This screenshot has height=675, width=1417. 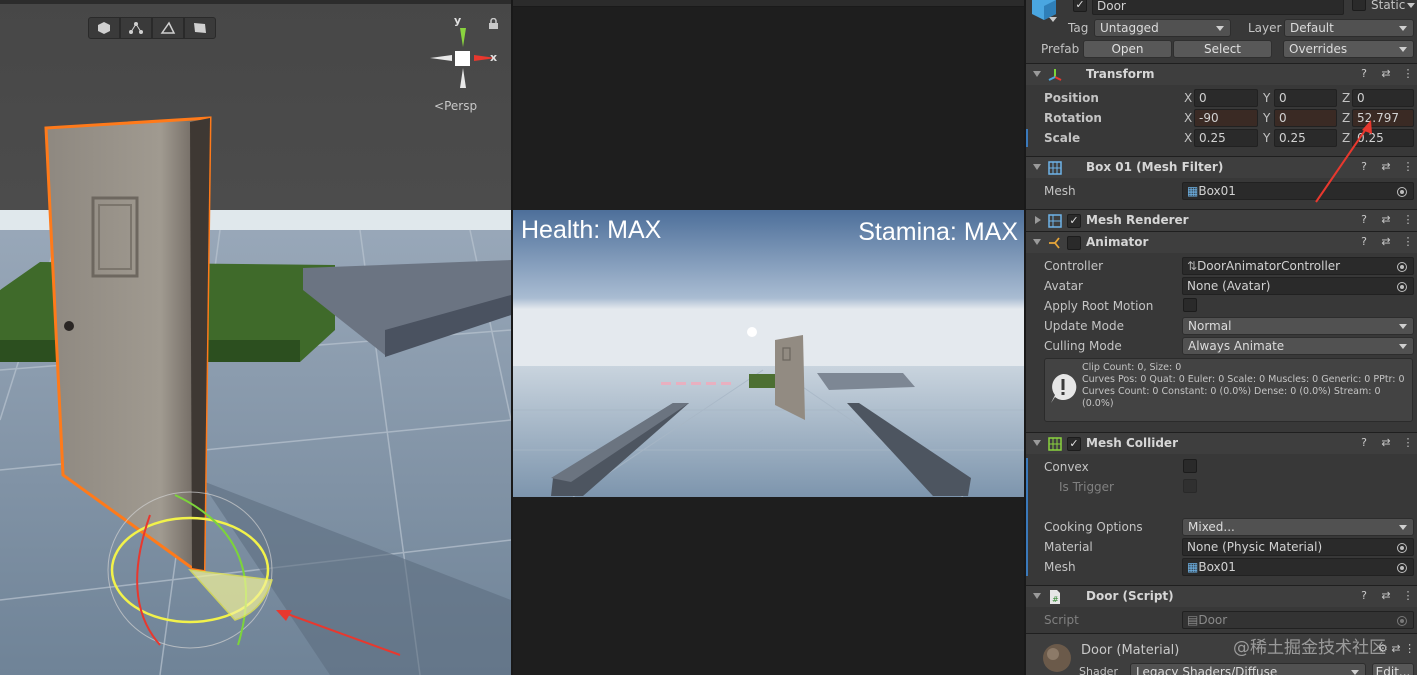 What do you see at coordinates (1084, 326) in the screenshot?
I see `update-mode-label: Update Mode` at bounding box center [1084, 326].